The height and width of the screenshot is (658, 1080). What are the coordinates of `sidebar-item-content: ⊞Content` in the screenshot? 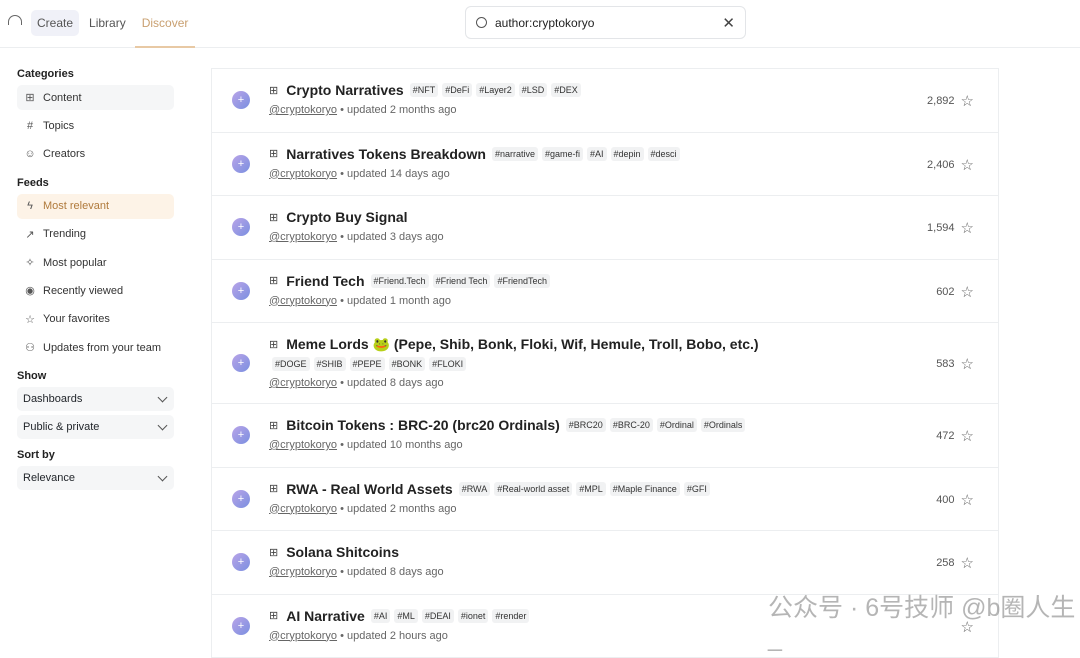 It's located at (95, 97).